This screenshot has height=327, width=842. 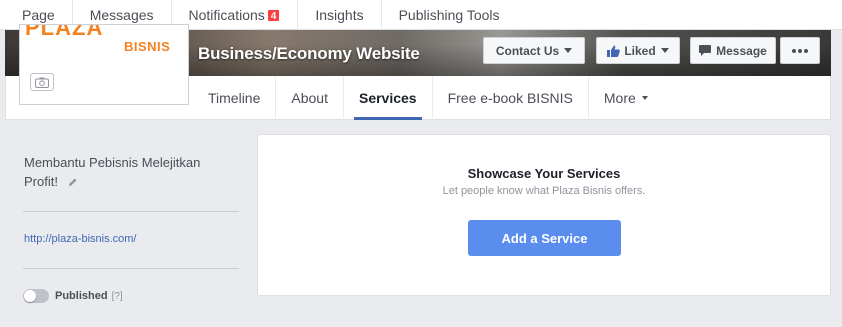 I want to click on admin-tab-label: Publishing Tools, so click(x=449, y=15).